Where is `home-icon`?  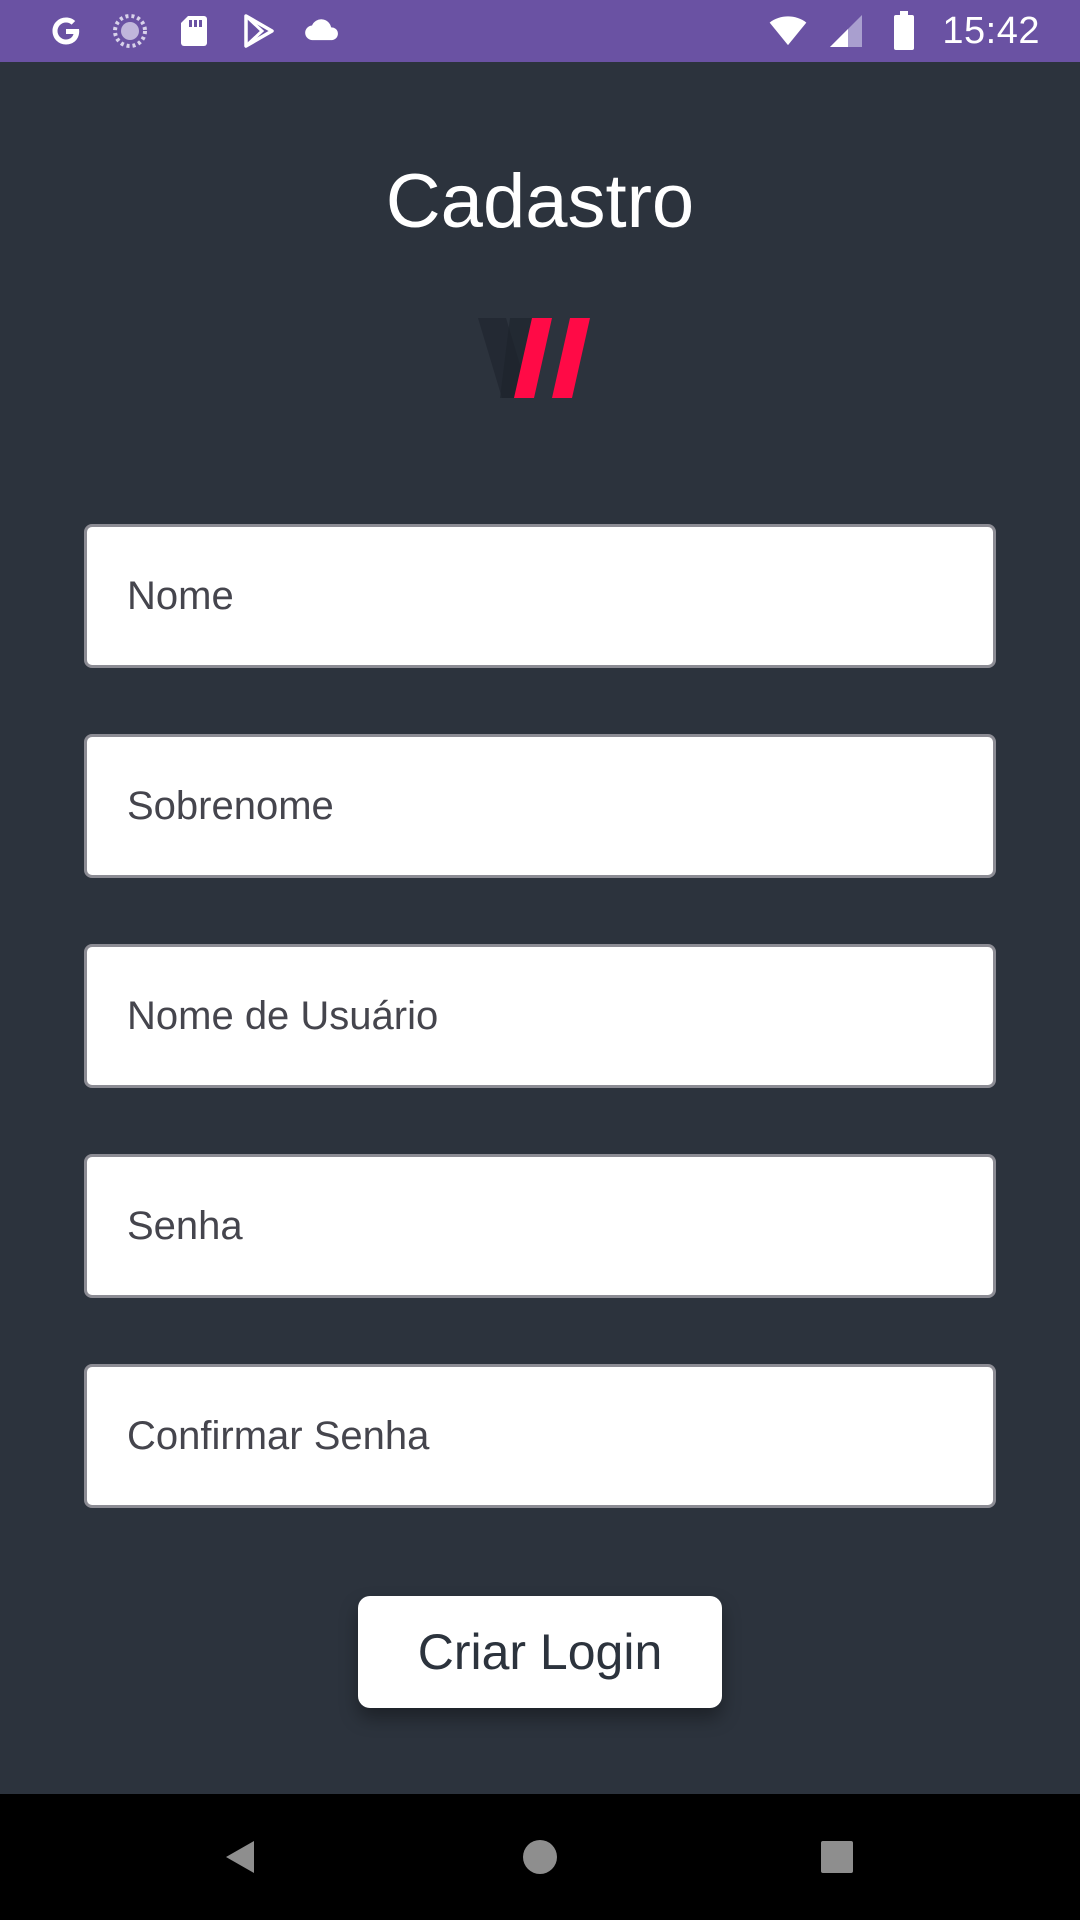
home-icon is located at coordinates (540, 1857).